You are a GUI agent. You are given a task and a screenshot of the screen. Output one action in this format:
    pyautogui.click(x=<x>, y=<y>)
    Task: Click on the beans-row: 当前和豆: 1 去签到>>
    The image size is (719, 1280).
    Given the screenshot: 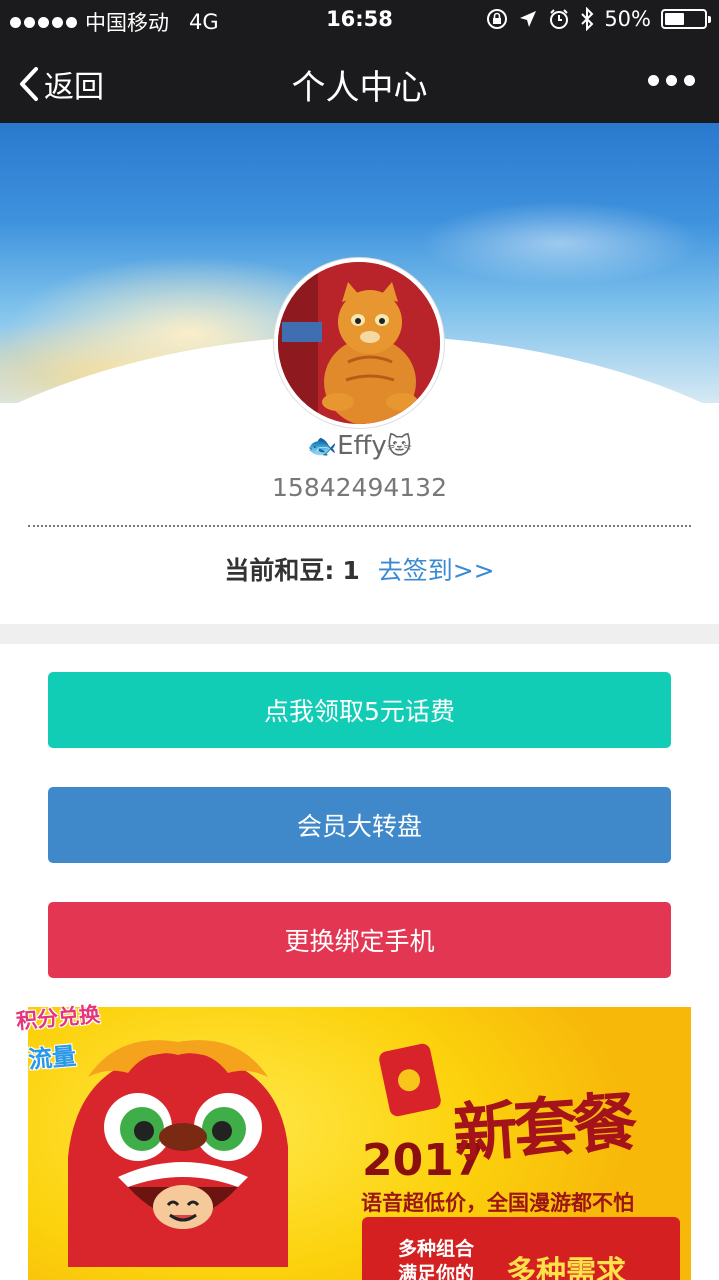 What is the action you would take?
    pyautogui.click(x=359, y=569)
    